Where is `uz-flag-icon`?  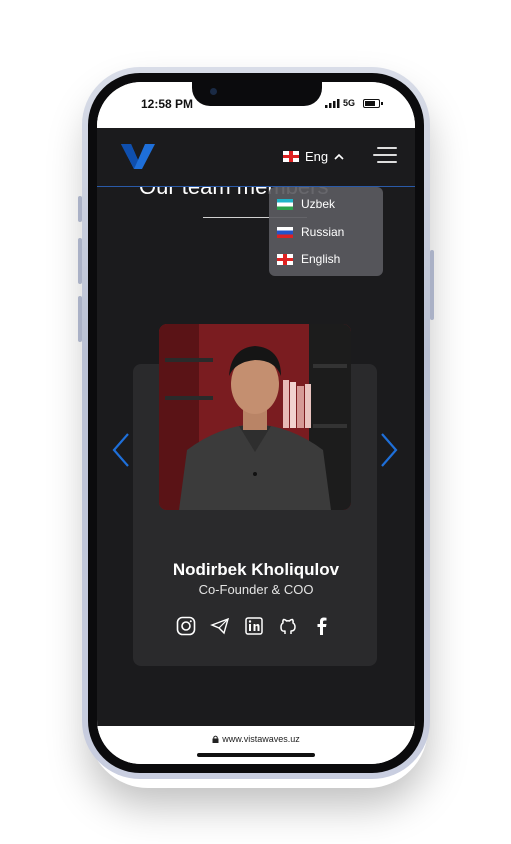 uz-flag-icon is located at coordinates (285, 204).